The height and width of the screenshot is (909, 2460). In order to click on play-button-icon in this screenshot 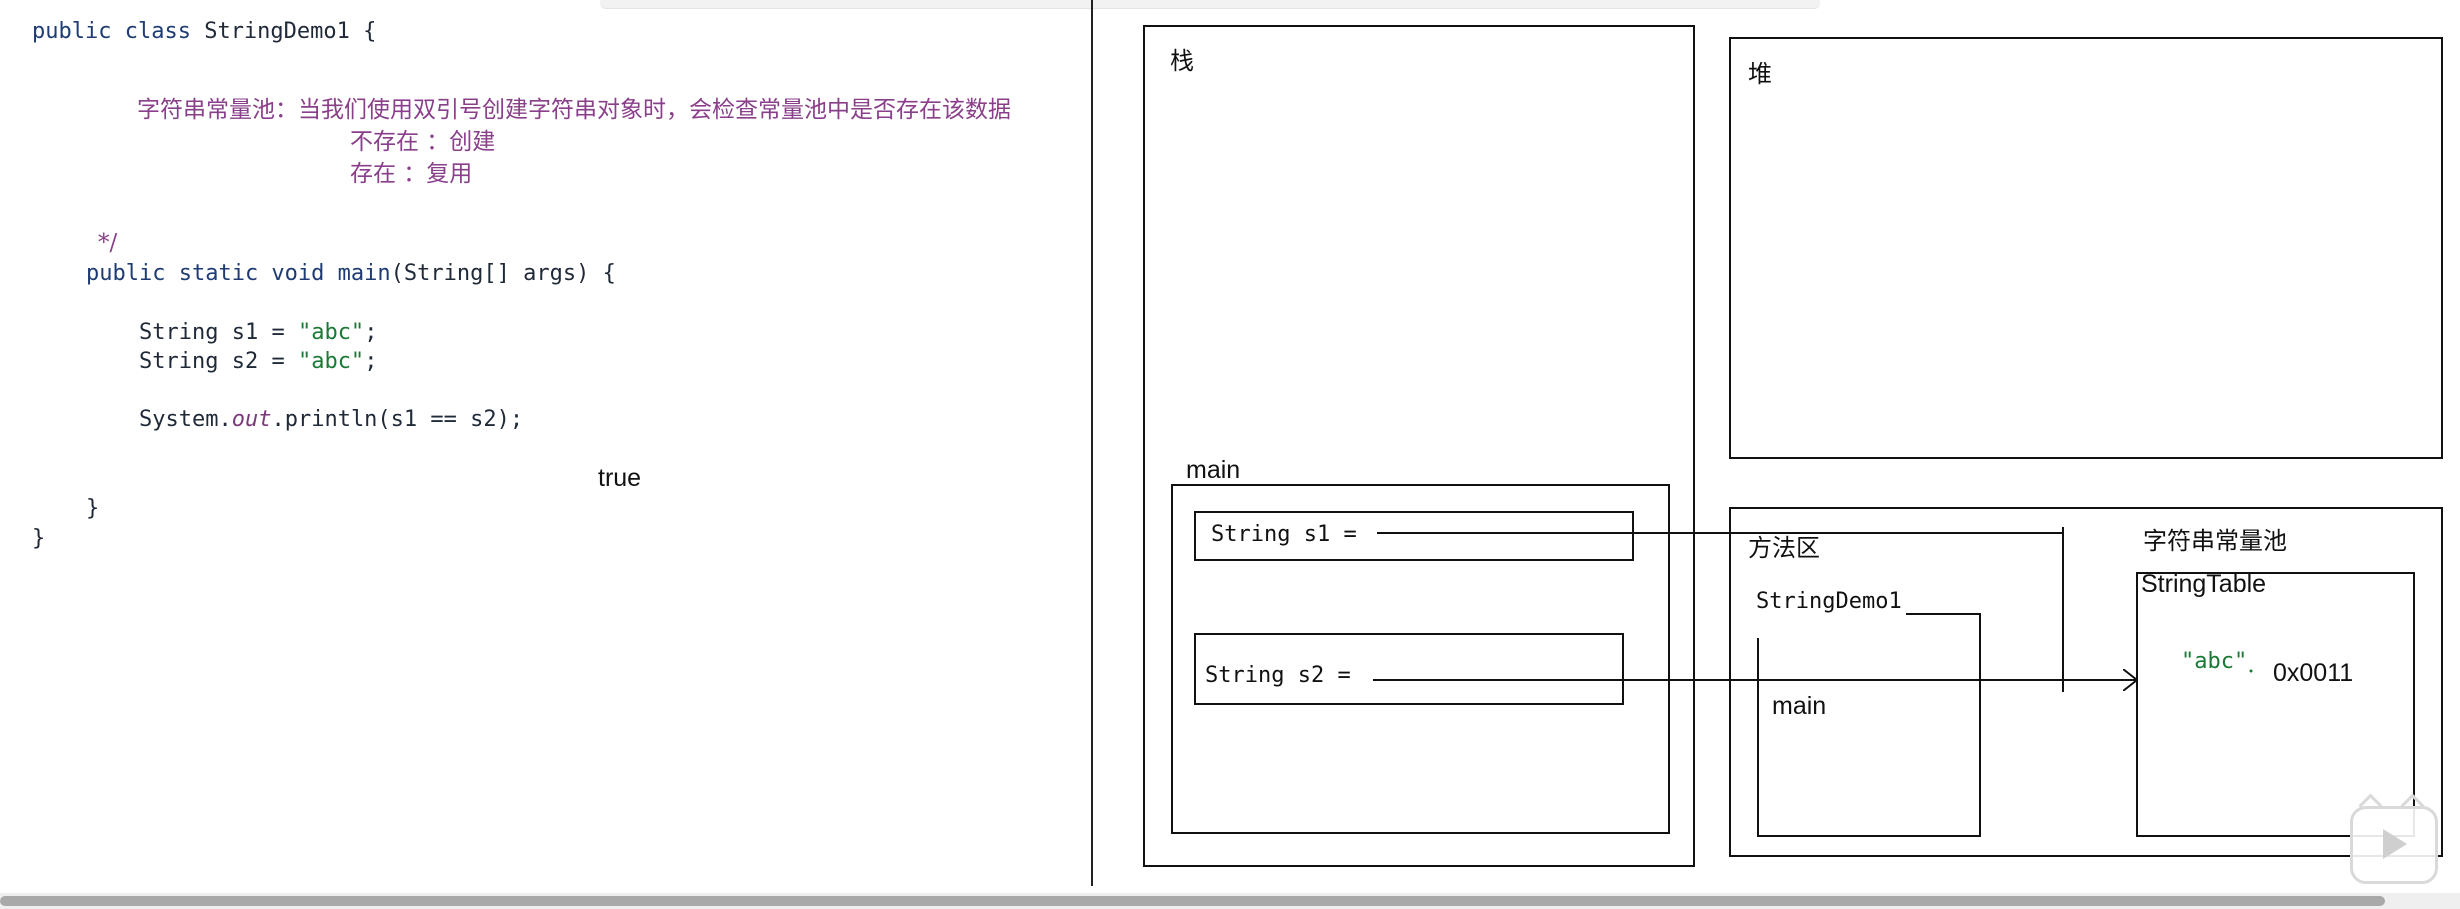, I will do `click(2394, 845)`.